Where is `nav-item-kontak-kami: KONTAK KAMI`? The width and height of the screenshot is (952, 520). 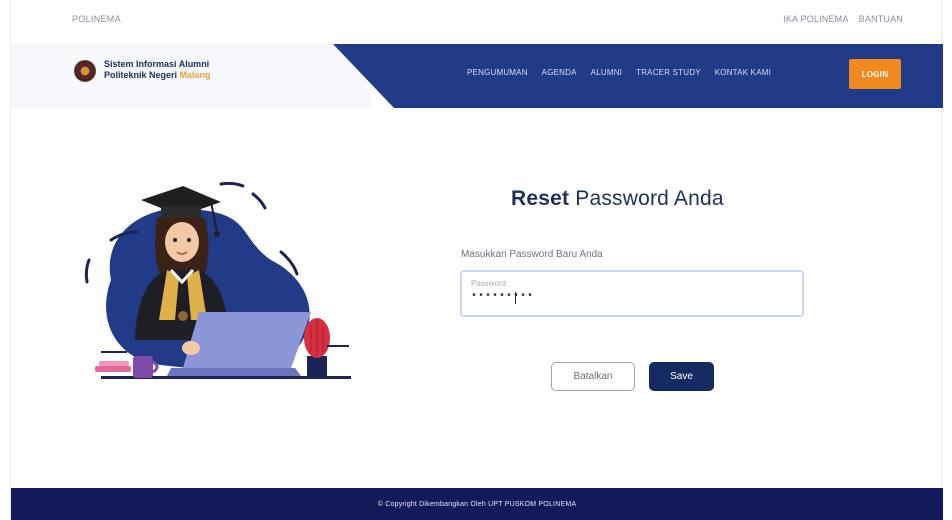 nav-item-kontak-kami: KONTAK KAMI is located at coordinates (743, 72).